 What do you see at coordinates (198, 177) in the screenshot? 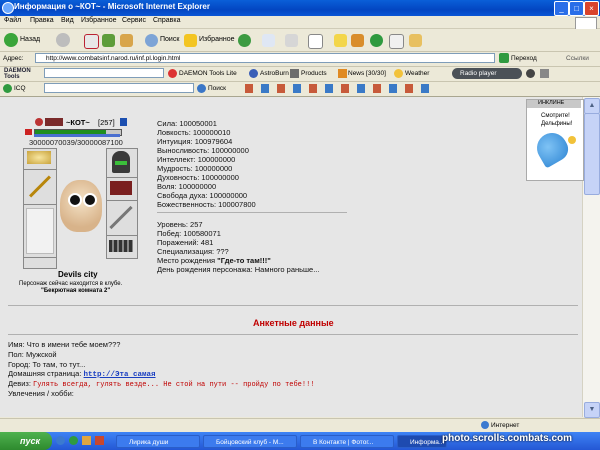
I see `stat-spirituality: Духовность: 100000000` at bounding box center [198, 177].